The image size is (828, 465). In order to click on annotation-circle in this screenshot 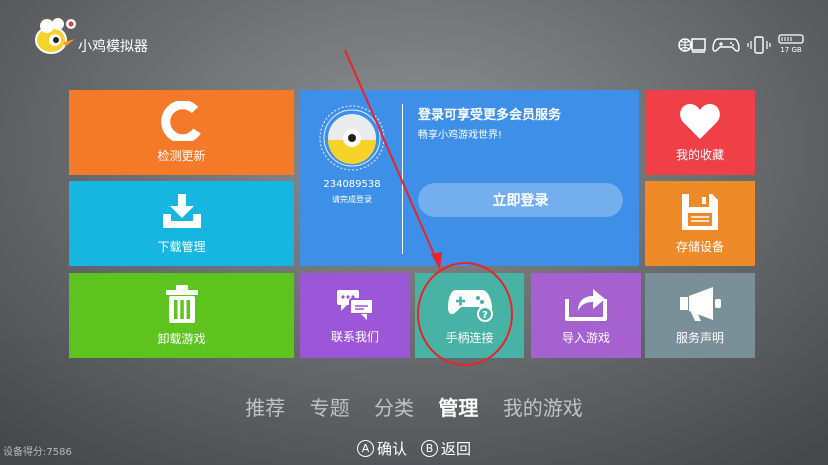, I will do `click(465, 314)`.